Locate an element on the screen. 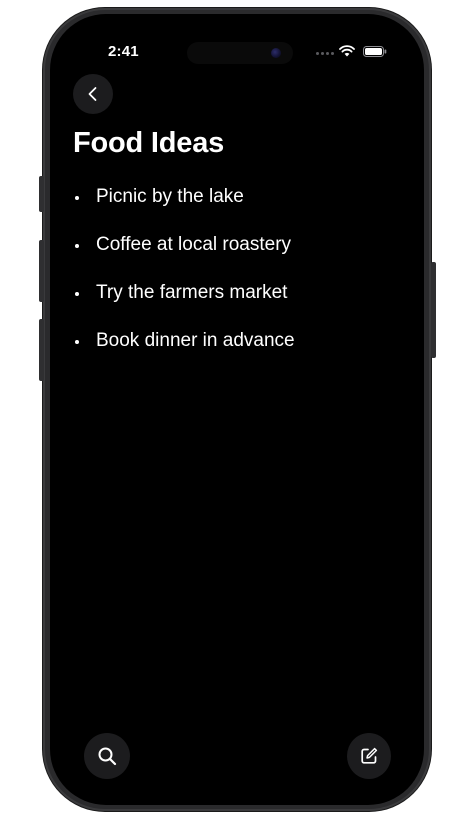 The height and width of the screenshot is (821, 474). search-icon is located at coordinates (107, 756).